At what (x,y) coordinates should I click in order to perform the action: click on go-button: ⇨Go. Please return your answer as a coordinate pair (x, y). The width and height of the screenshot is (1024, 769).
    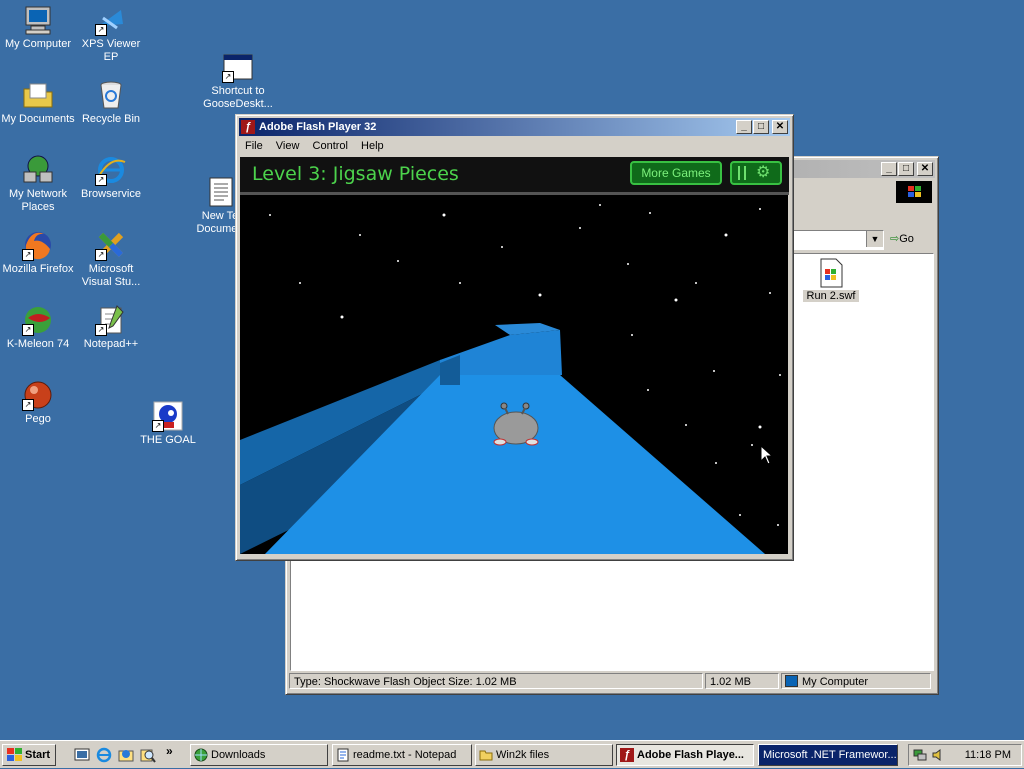
    Looking at the image, I should click on (910, 239).